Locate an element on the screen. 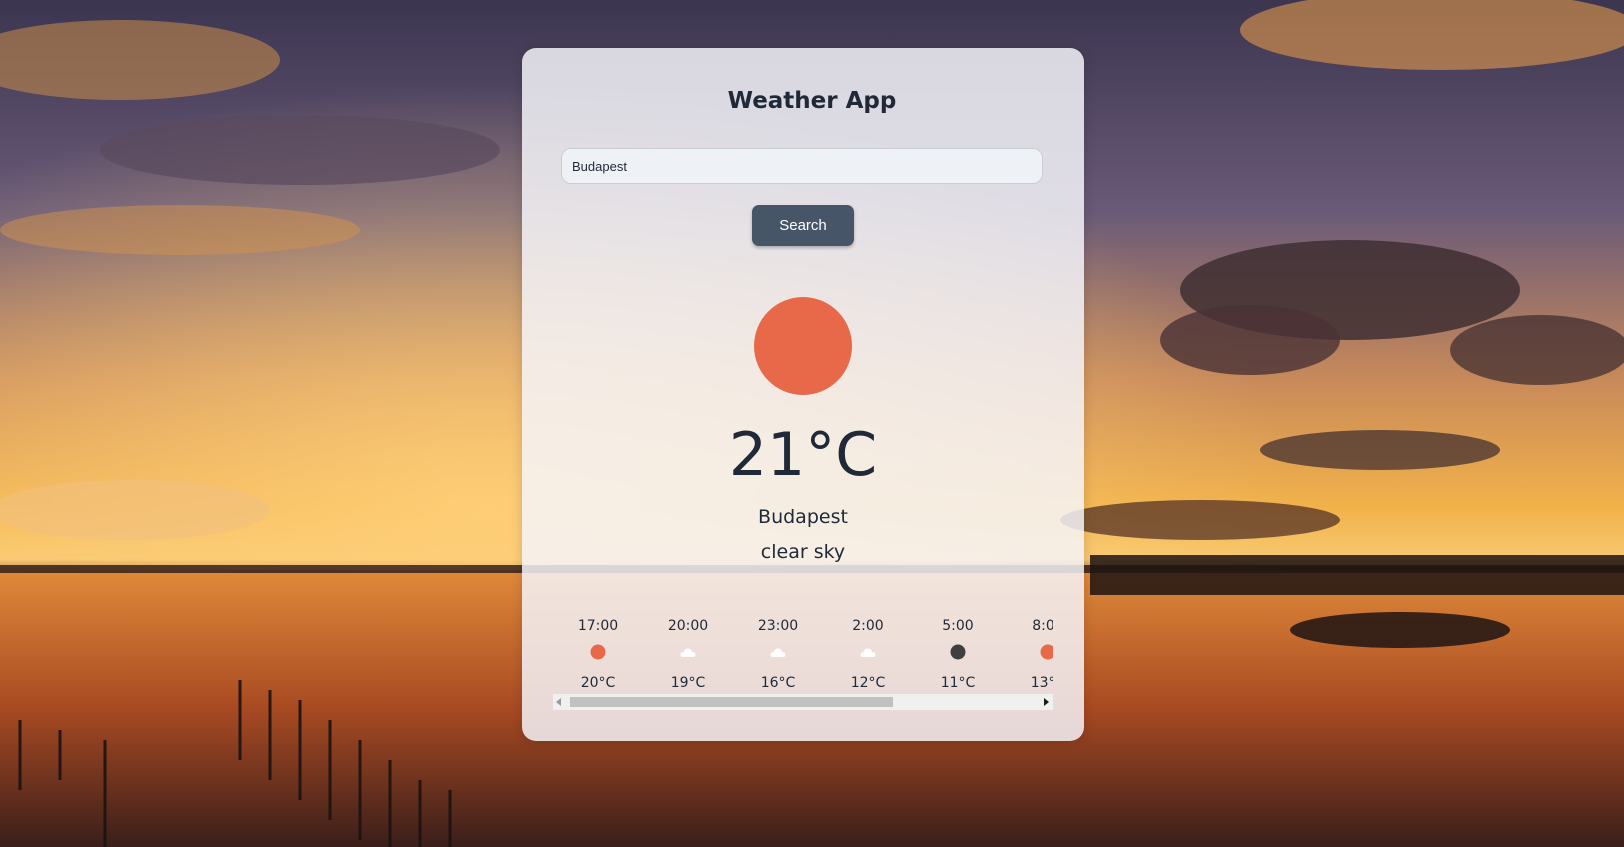  forecast-time: 8:00 is located at coordinates (1042, 626).